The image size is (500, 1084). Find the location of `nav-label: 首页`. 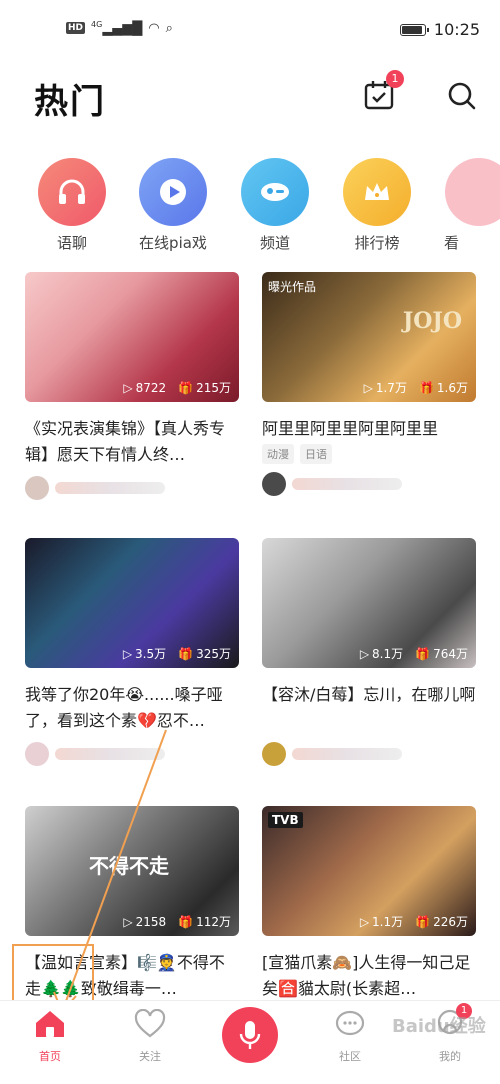

nav-label: 首页 is located at coordinates (50, 1056).